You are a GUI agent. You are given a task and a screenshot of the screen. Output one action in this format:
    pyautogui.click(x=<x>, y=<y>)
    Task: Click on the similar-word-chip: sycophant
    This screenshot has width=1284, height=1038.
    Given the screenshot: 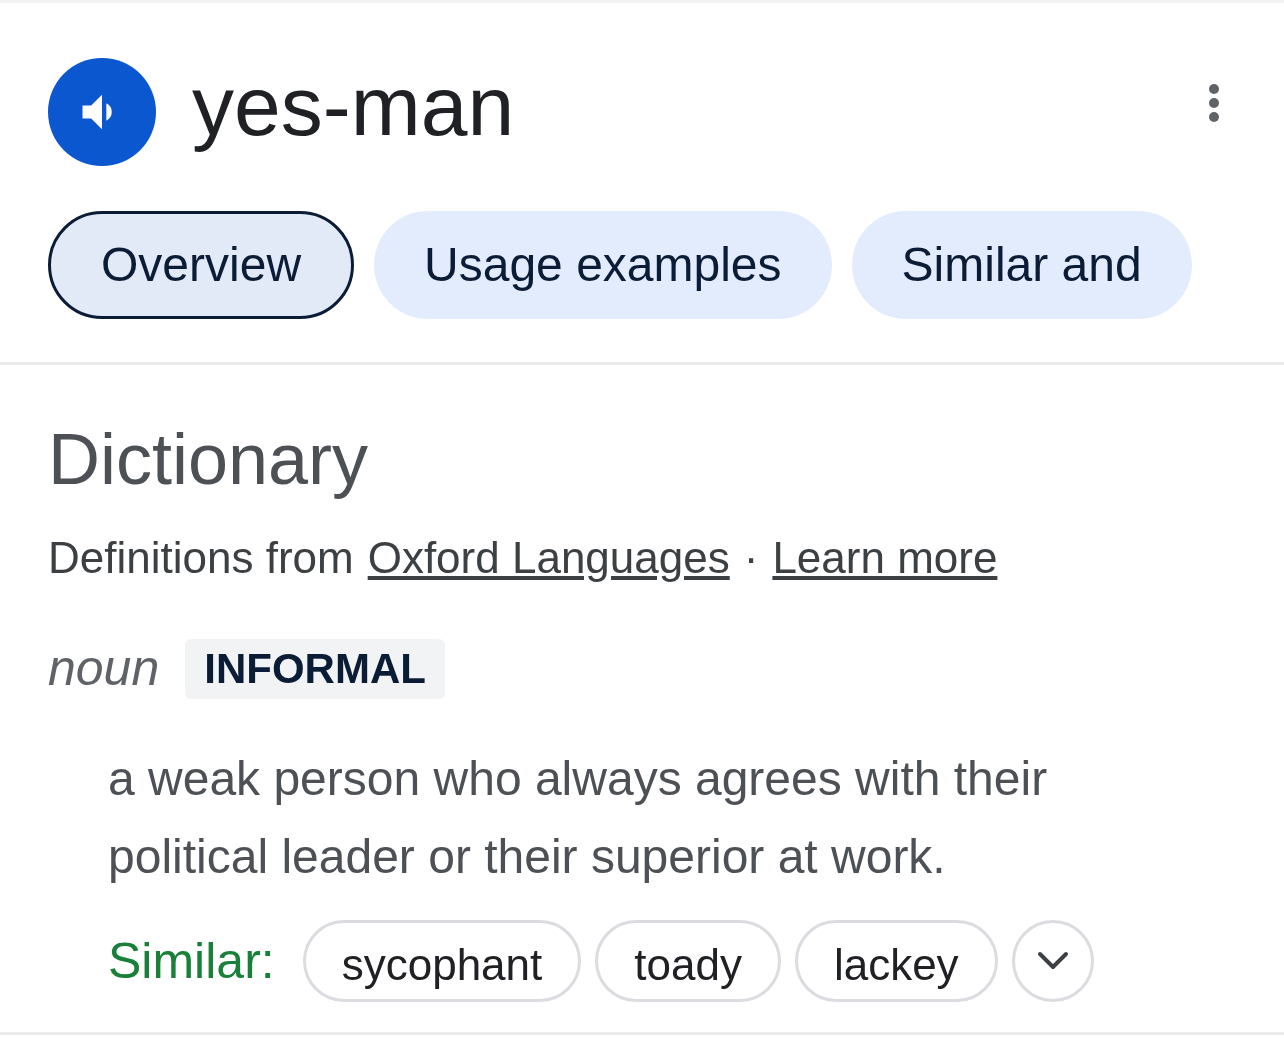 What is the action you would take?
    pyautogui.click(x=442, y=961)
    